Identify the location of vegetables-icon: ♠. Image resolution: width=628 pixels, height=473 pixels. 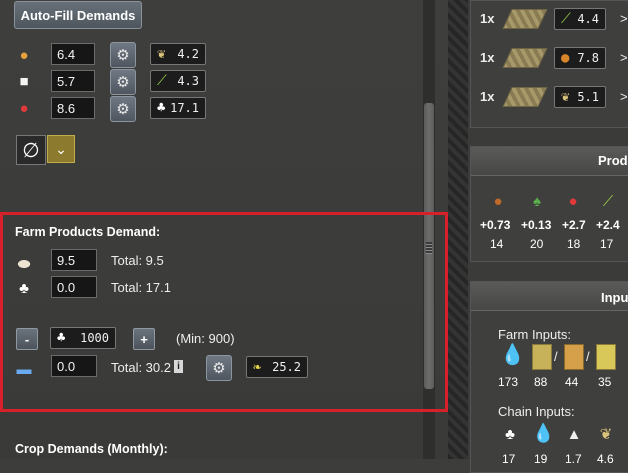
(537, 201).